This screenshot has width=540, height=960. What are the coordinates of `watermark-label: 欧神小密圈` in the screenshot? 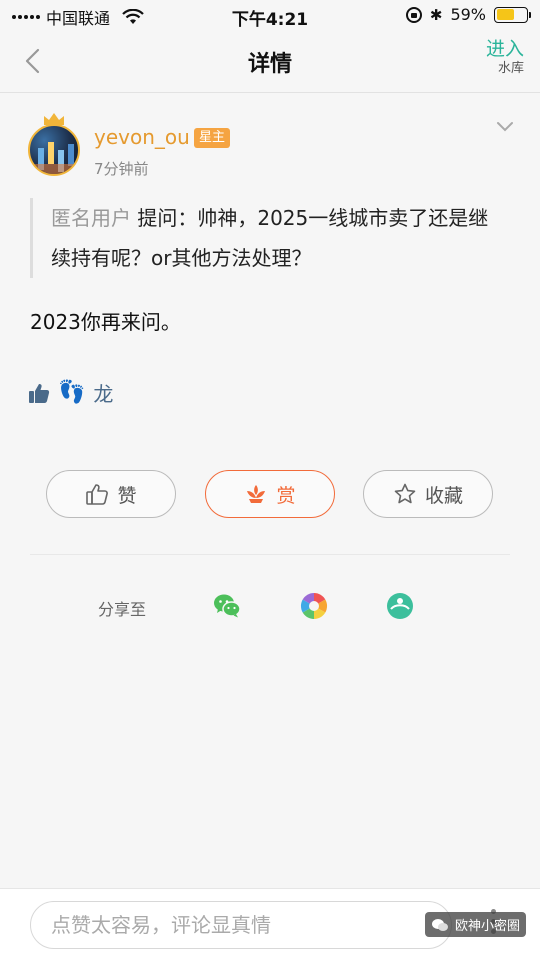 It's located at (488, 926).